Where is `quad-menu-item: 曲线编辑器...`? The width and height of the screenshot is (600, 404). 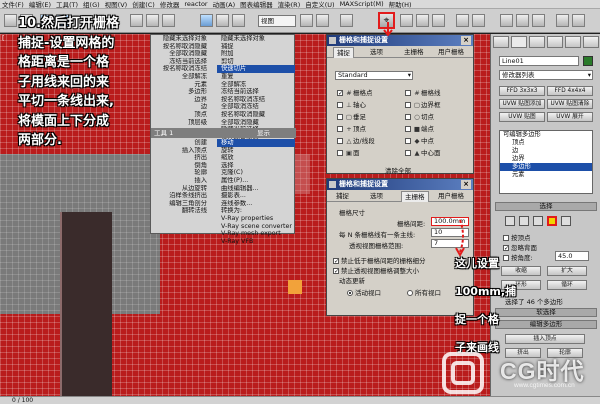 quad-menu-item: 曲线编辑器... is located at coordinates (256, 189).